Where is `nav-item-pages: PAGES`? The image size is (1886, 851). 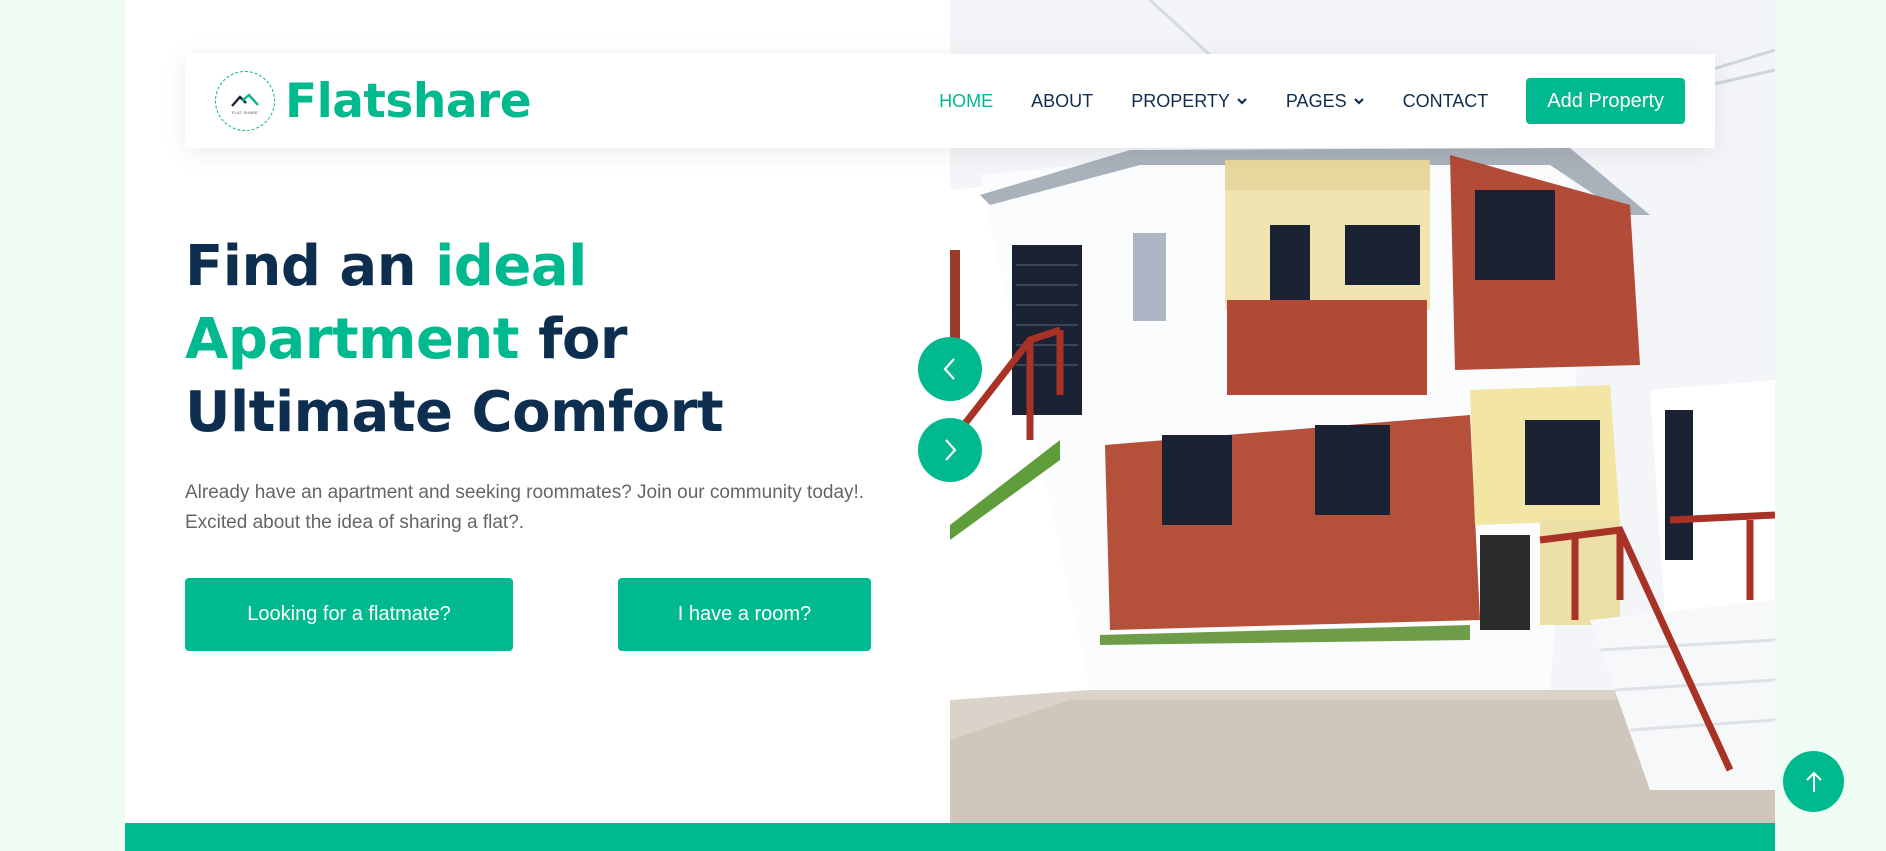
nav-item-pages: PAGES is located at coordinates (1325, 101).